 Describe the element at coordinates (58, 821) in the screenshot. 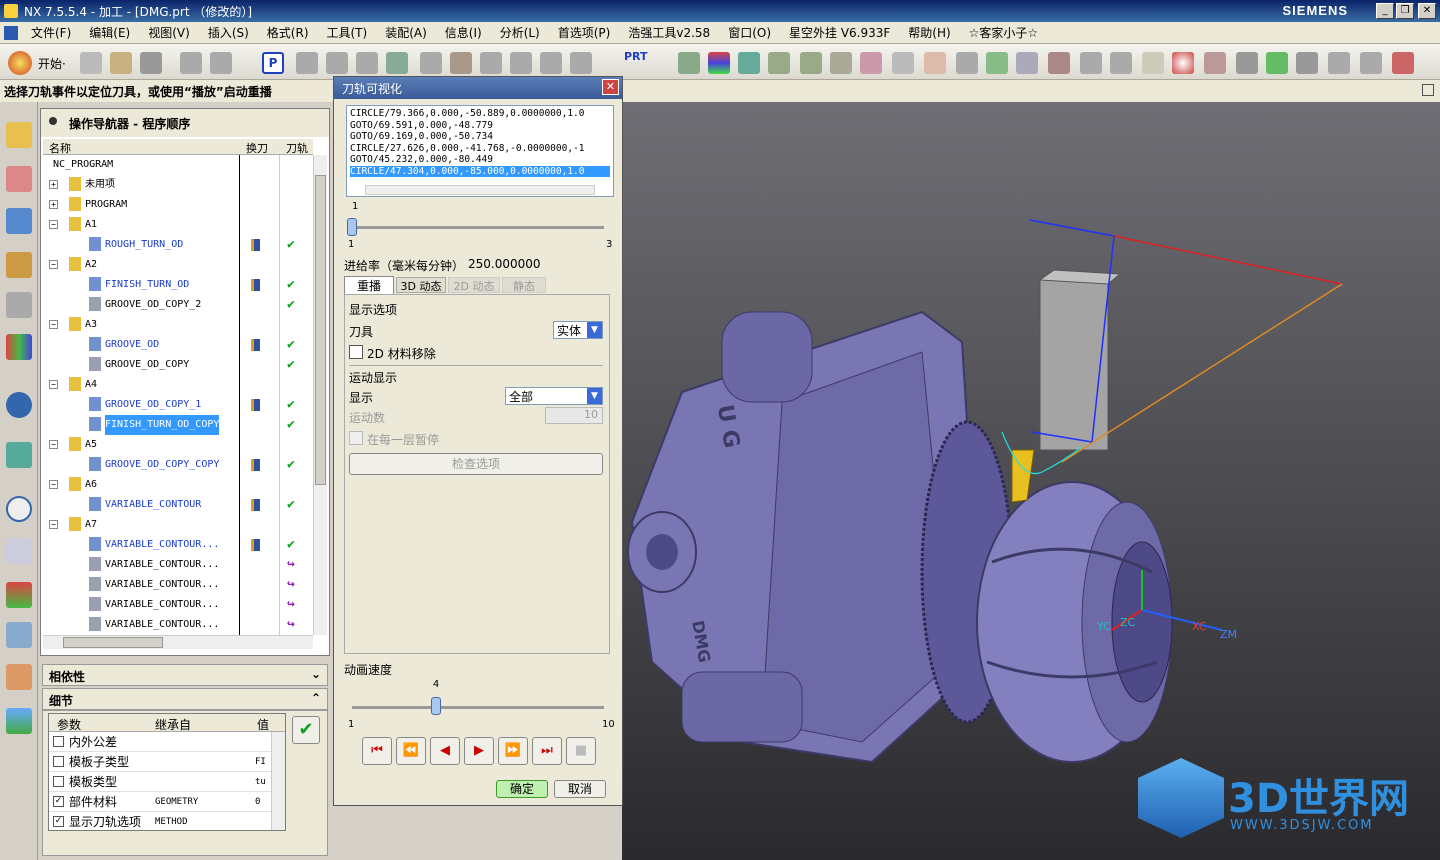

I see `param-checkbox: ✓` at that location.